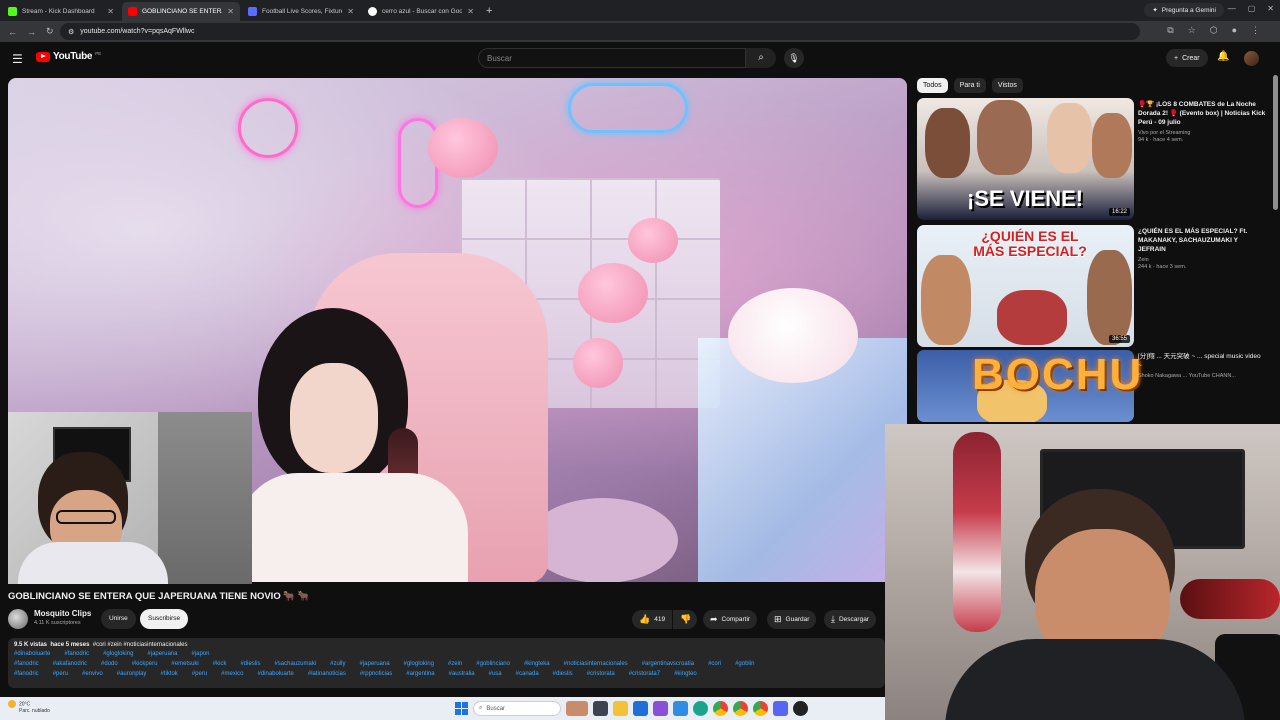 Image resolution: width=1280 pixels, height=720 pixels. Describe the element at coordinates (730, 619) in the screenshot. I see `share-button: ➦ Compartir` at that location.